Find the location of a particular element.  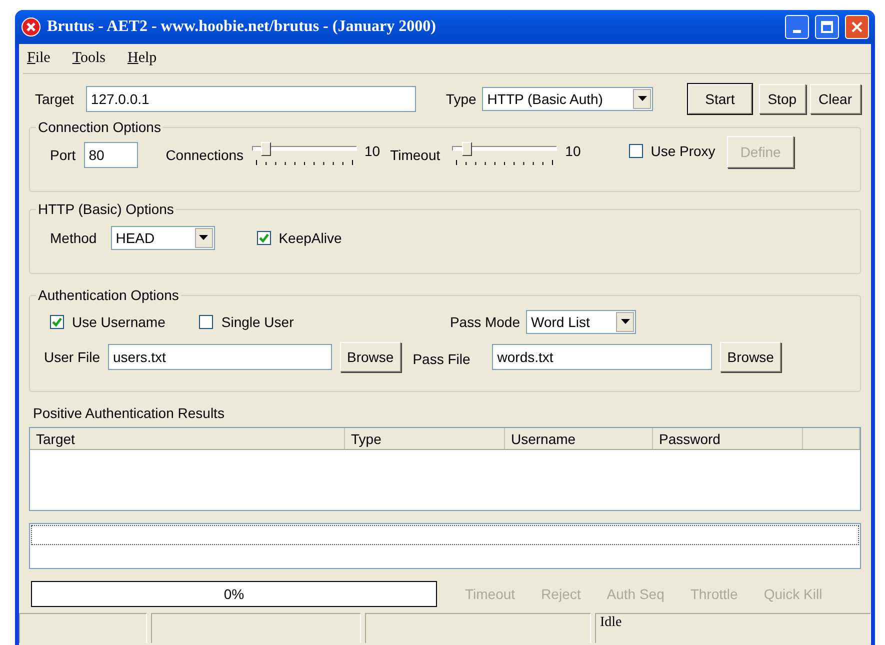

indicator-label: Reject is located at coordinates (561, 594).